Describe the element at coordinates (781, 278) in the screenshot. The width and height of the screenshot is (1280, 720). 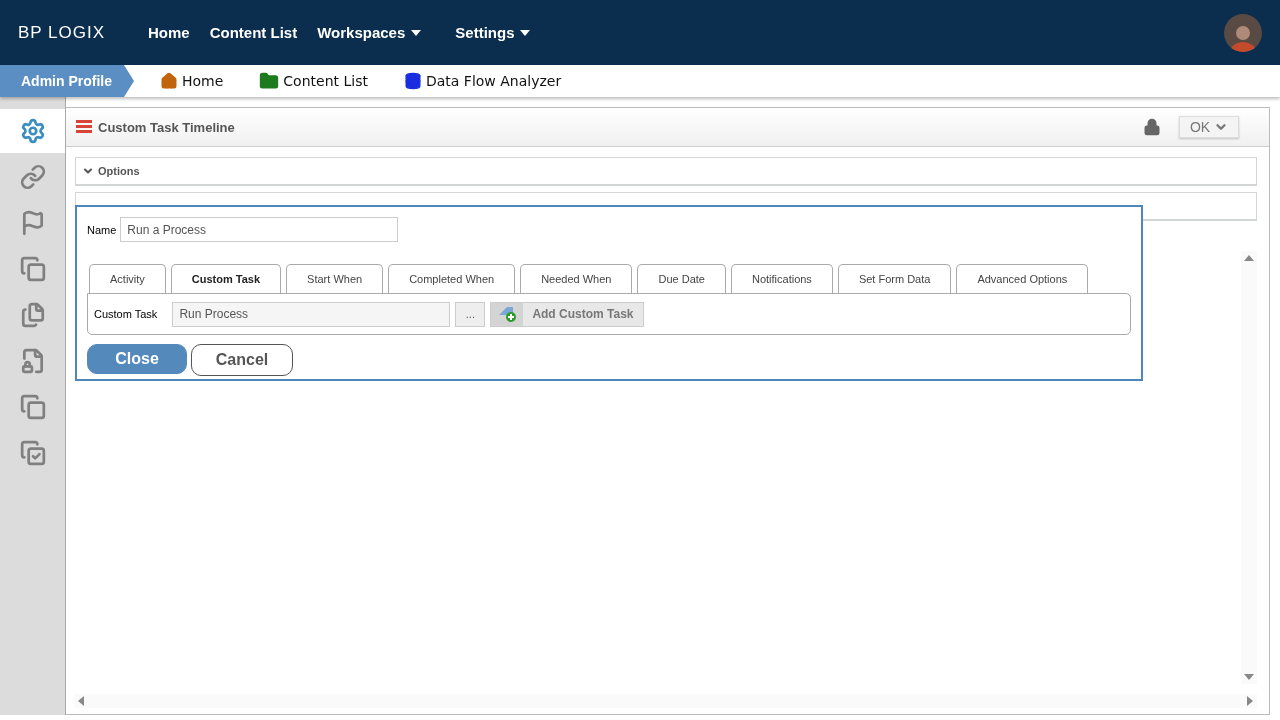
I see `tab: Notifications` at that location.